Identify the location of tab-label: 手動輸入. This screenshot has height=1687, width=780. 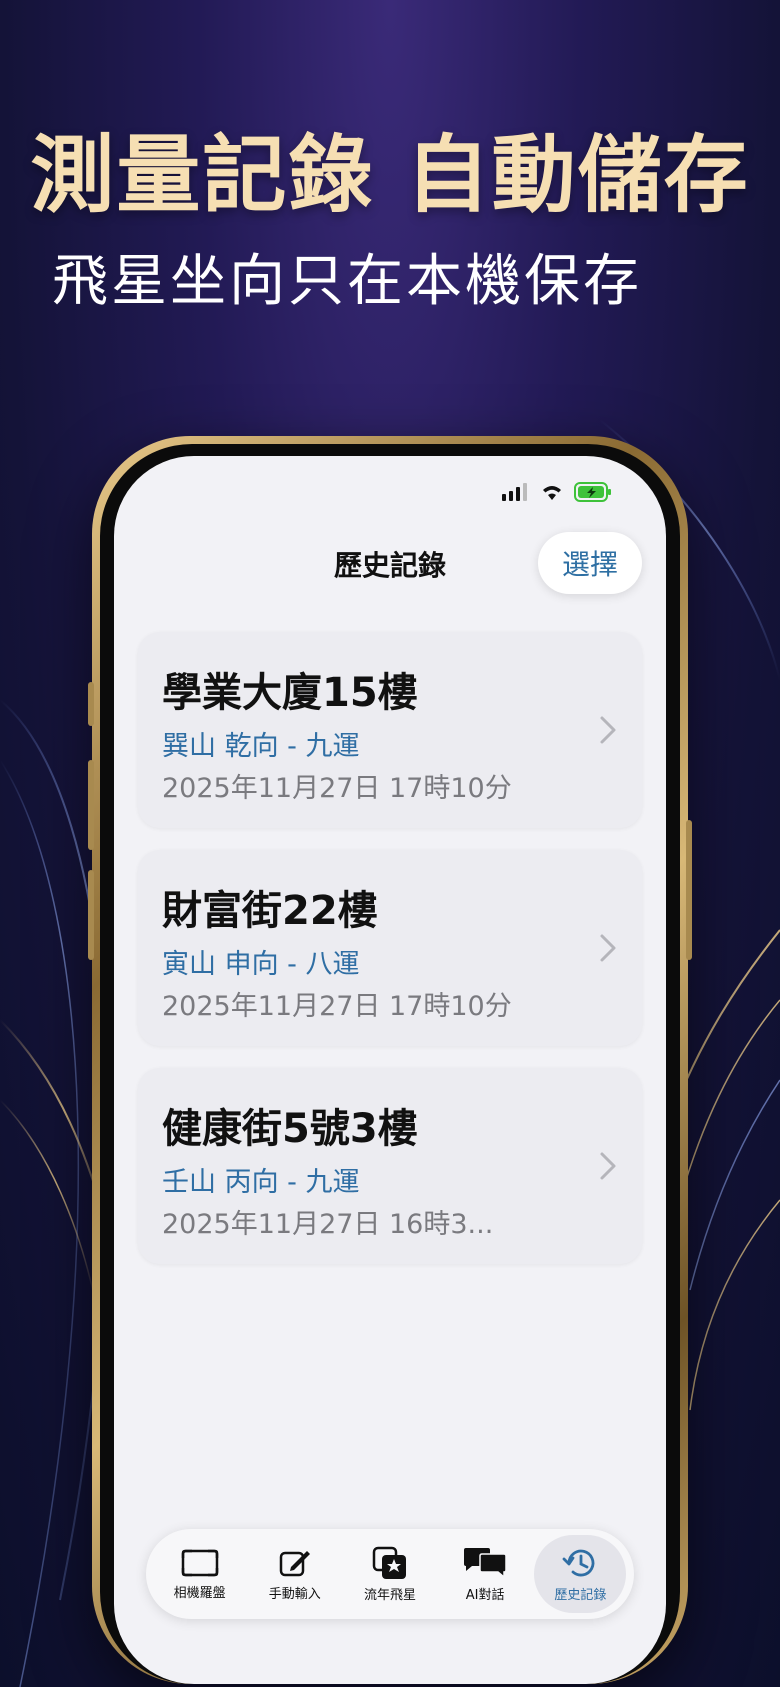
(294, 1594).